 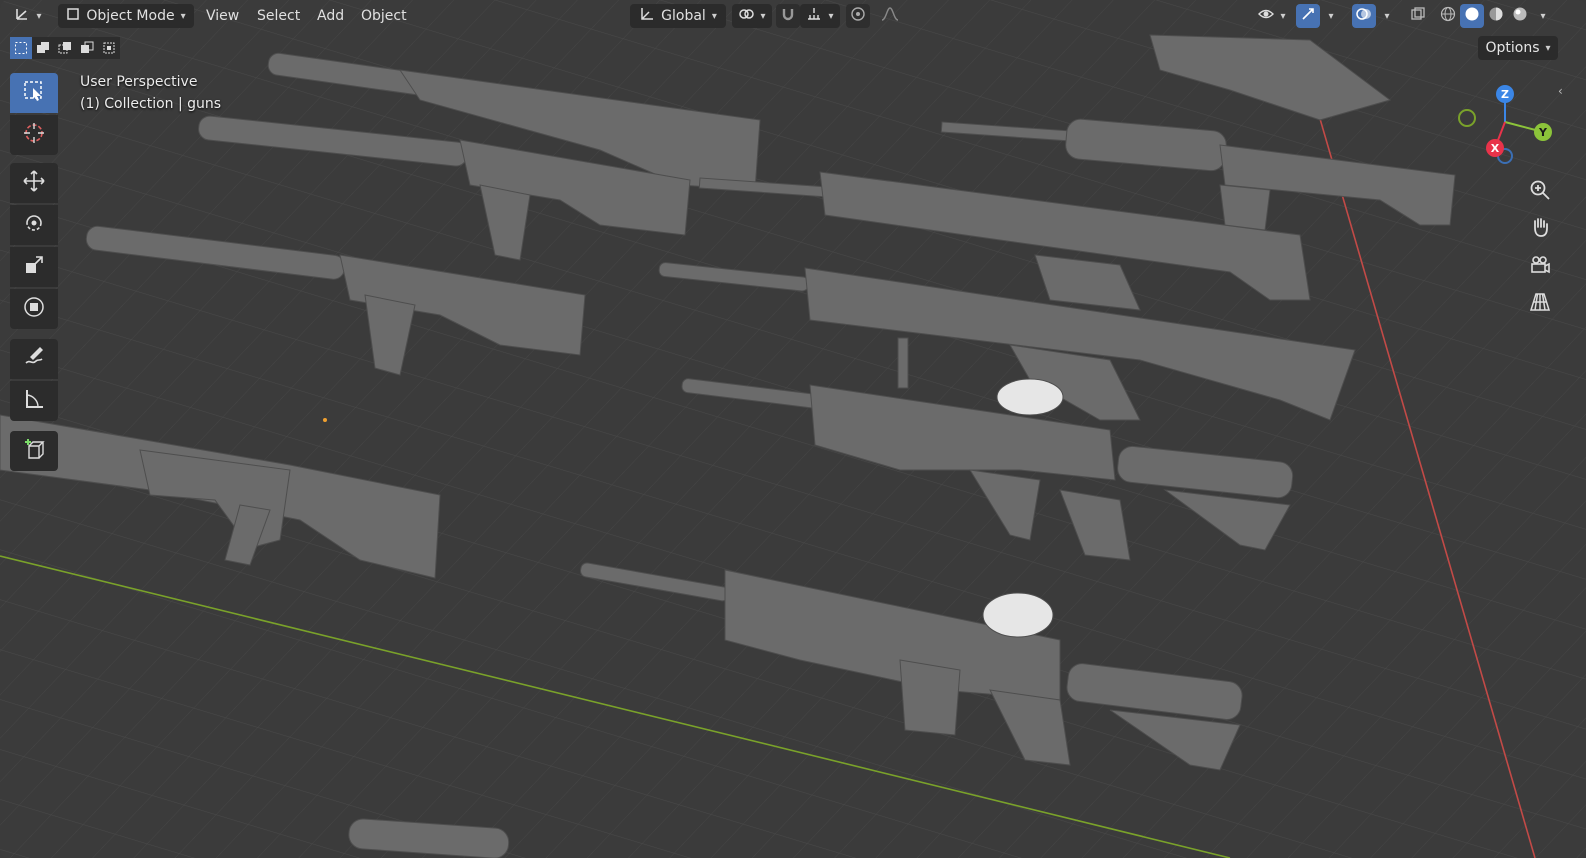 I want to click on move-icon, so click(x=34, y=183).